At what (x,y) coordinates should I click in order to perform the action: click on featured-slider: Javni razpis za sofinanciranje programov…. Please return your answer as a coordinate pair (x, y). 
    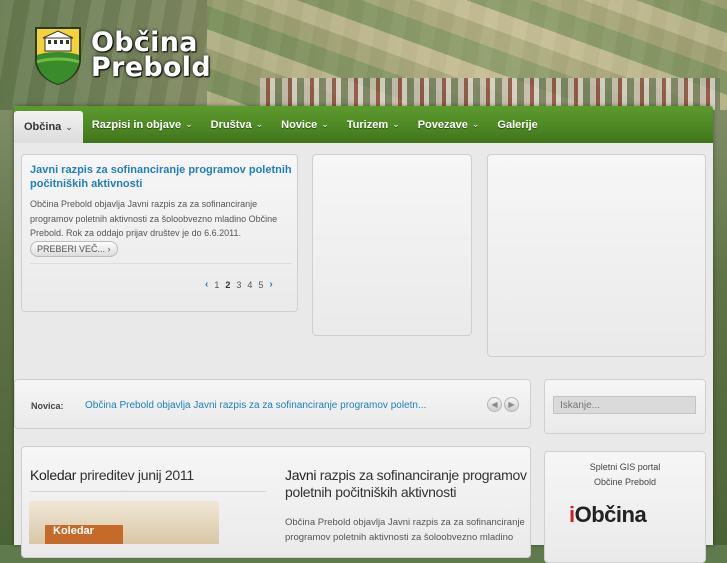
    Looking at the image, I should click on (159, 233).